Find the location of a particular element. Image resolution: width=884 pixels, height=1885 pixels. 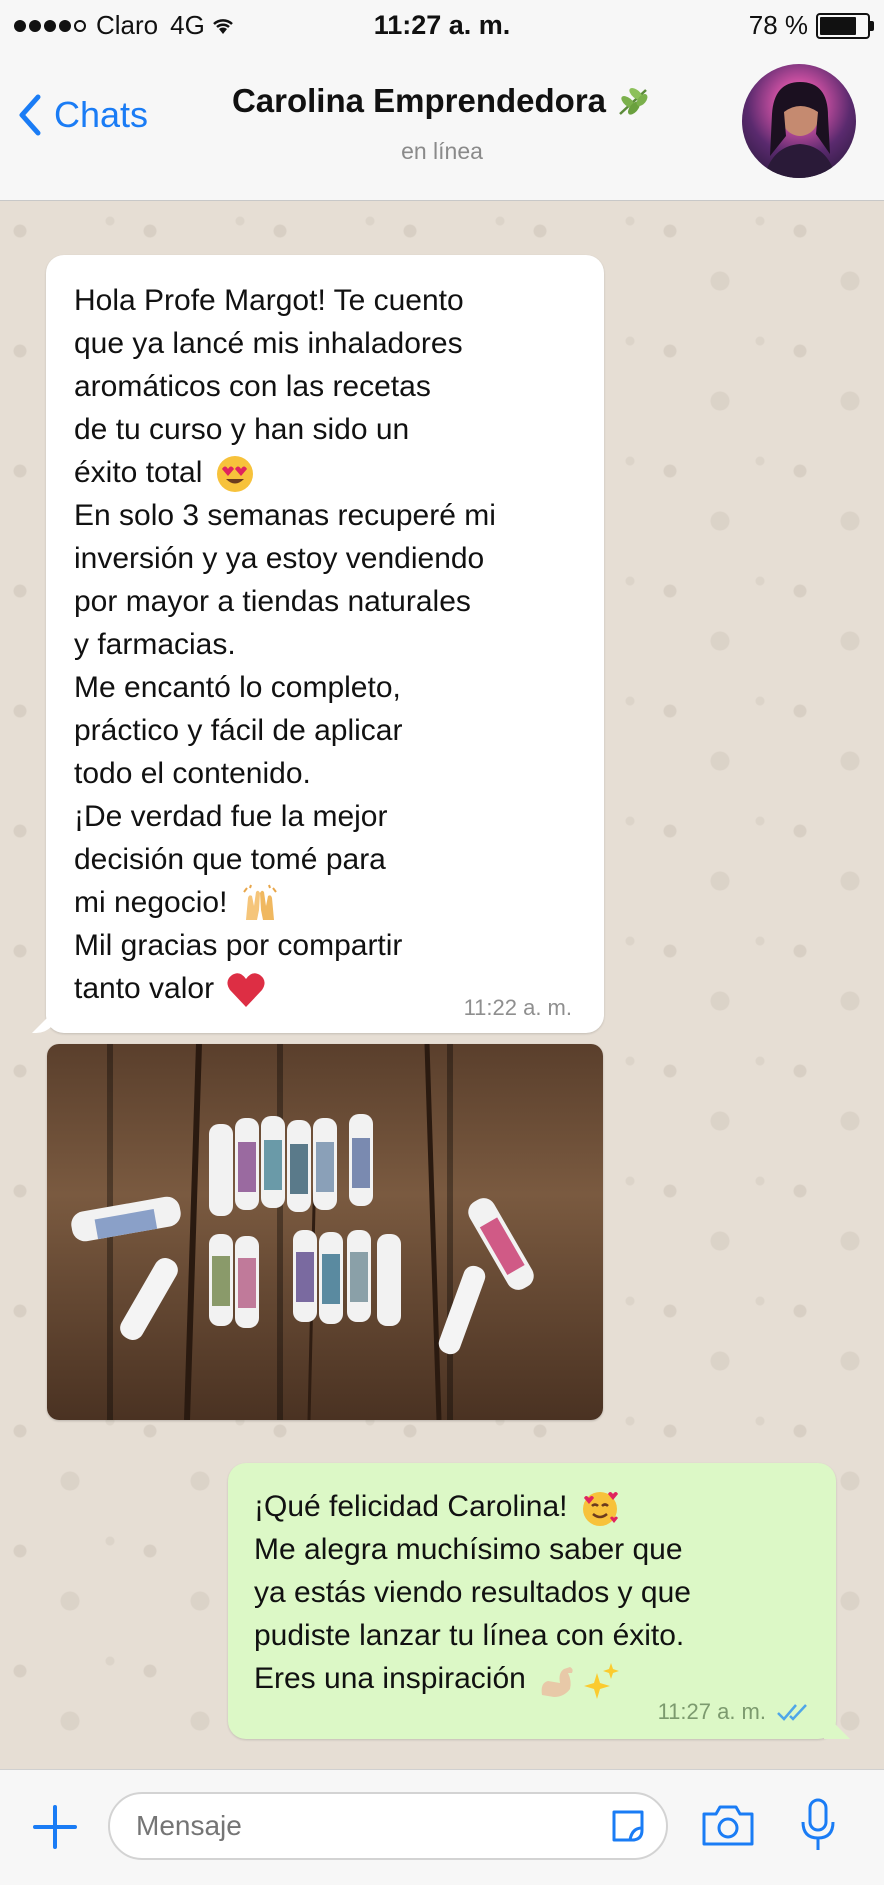

battery-icon is located at coordinates (845, 25).